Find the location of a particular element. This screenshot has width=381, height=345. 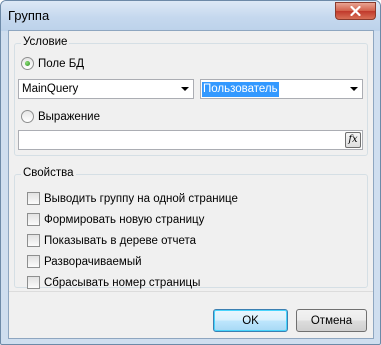

checkbox-one-page: Выводить группу на одной странице is located at coordinates (132, 198).